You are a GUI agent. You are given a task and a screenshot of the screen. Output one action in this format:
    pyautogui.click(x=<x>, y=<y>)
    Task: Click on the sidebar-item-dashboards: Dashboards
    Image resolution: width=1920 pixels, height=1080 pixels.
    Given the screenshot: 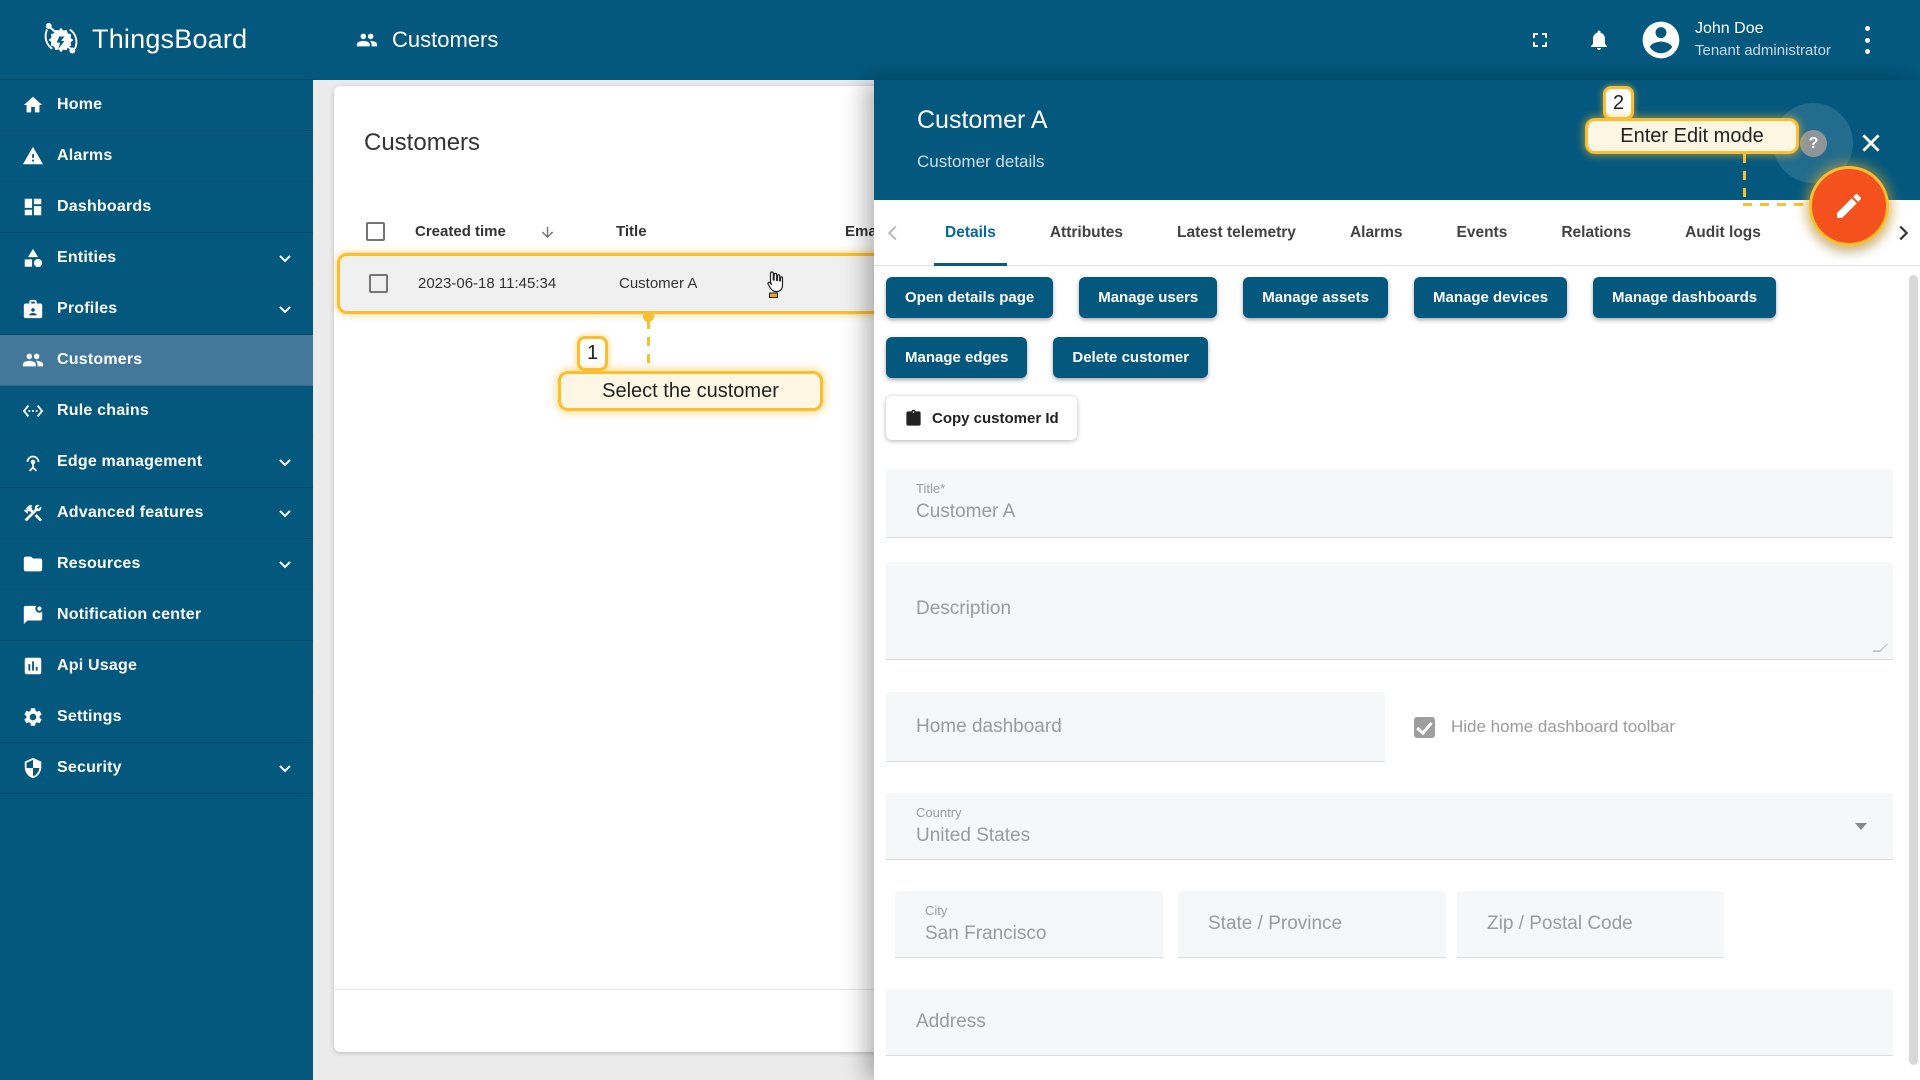 What is the action you would take?
    pyautogui.click(x=156, y=207)
    